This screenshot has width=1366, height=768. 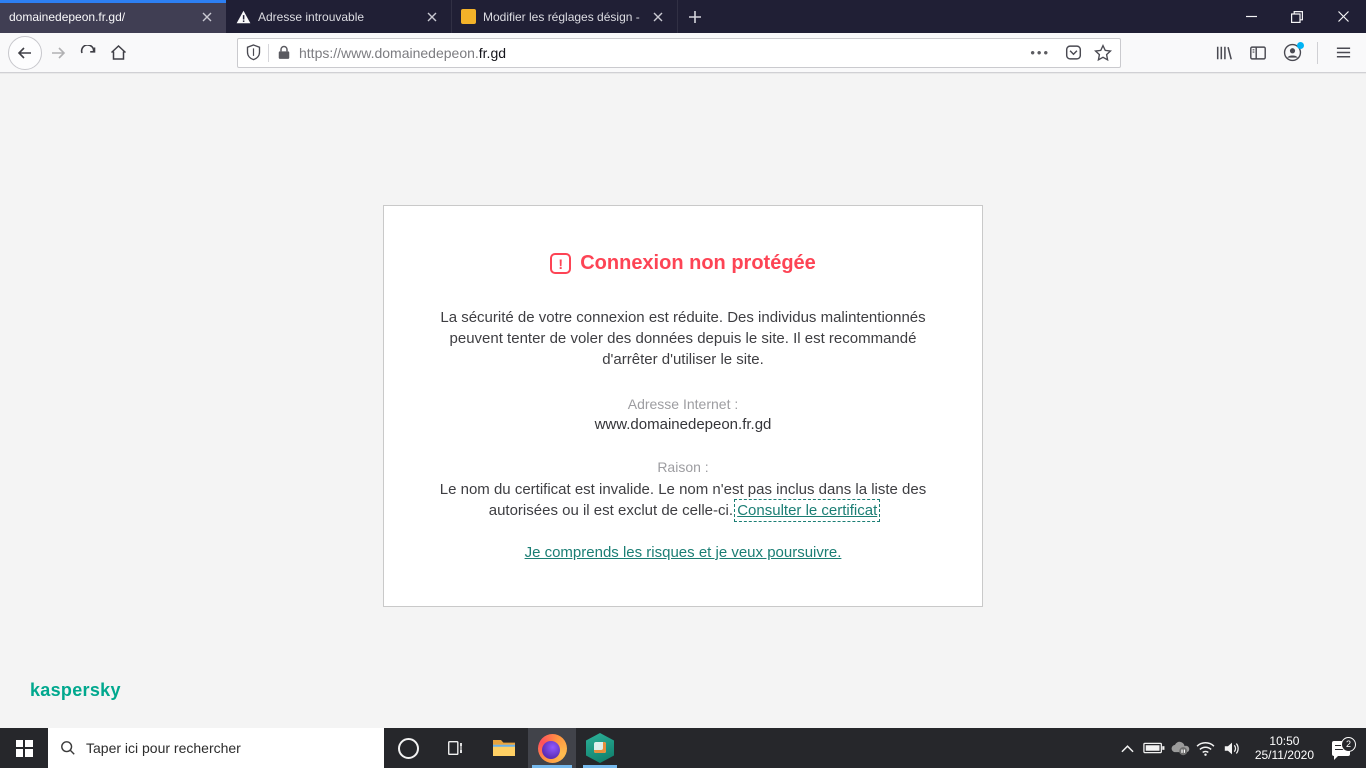 I want to click on search-placeholder: Taper ici pour rechercher, so click(x=163, y=748).